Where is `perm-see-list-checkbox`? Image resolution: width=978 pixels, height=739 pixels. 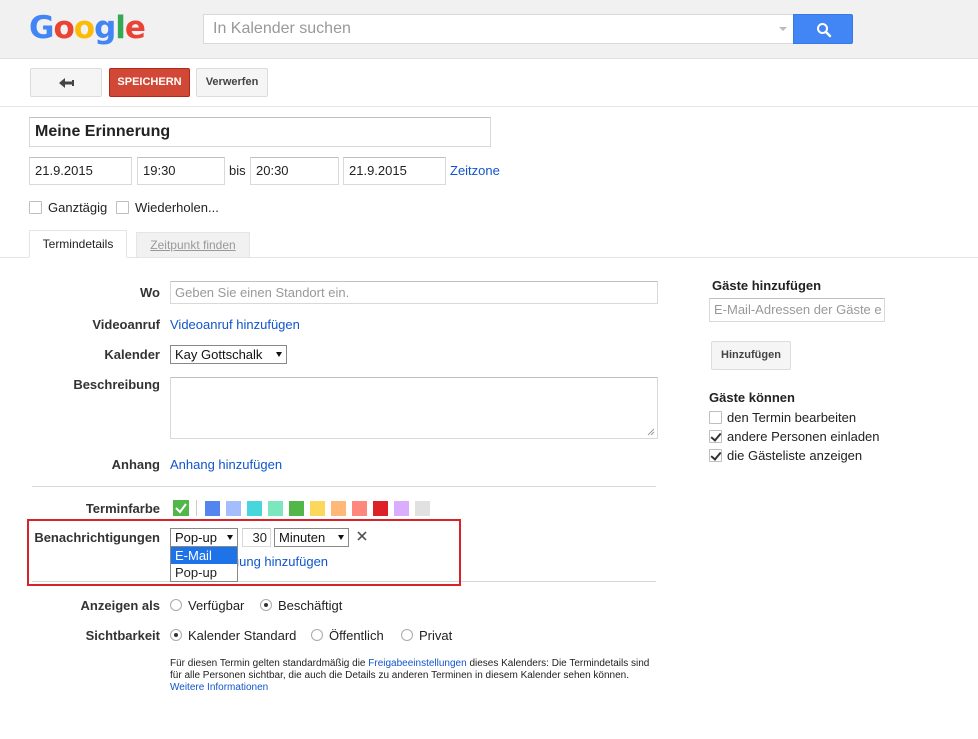
perm-see-list-checkbox is located at coordinates (715, 455).